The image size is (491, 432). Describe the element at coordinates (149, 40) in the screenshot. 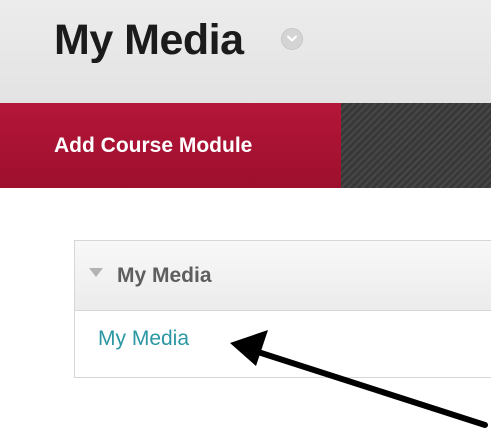

I see `page-title: My Media` at that location.